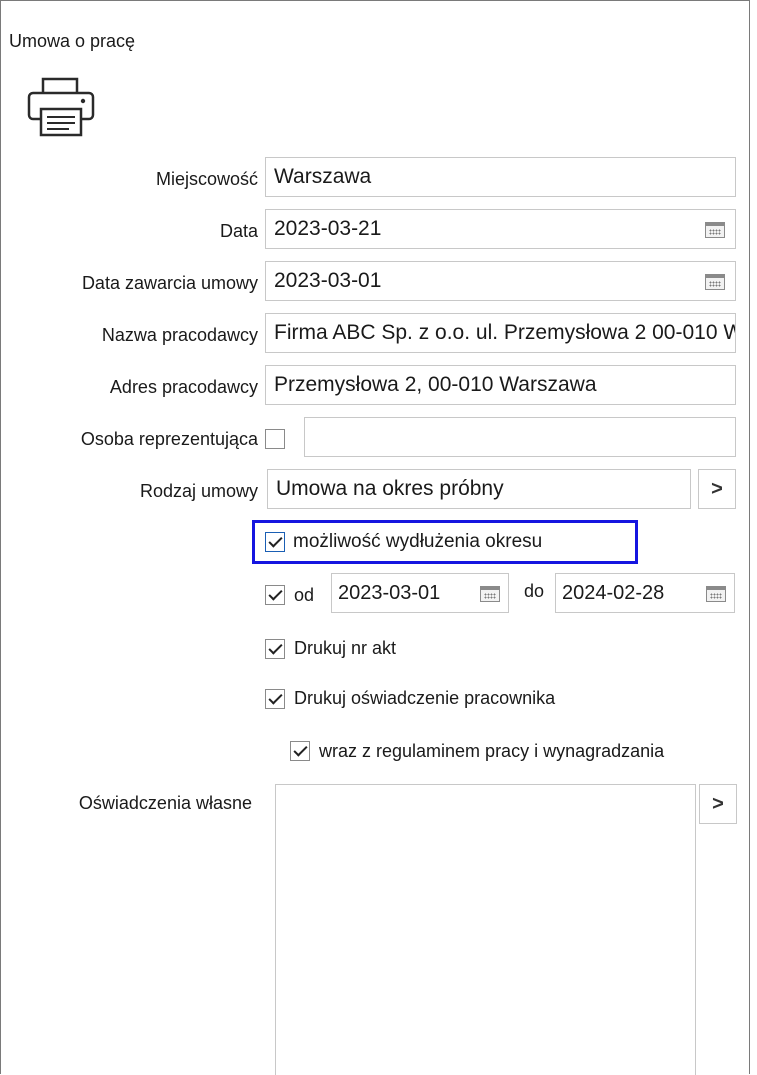  What do you see at coordinates (304, 595) in the screenshot?
I see `label-od: od` at bounding box center [304, 595].